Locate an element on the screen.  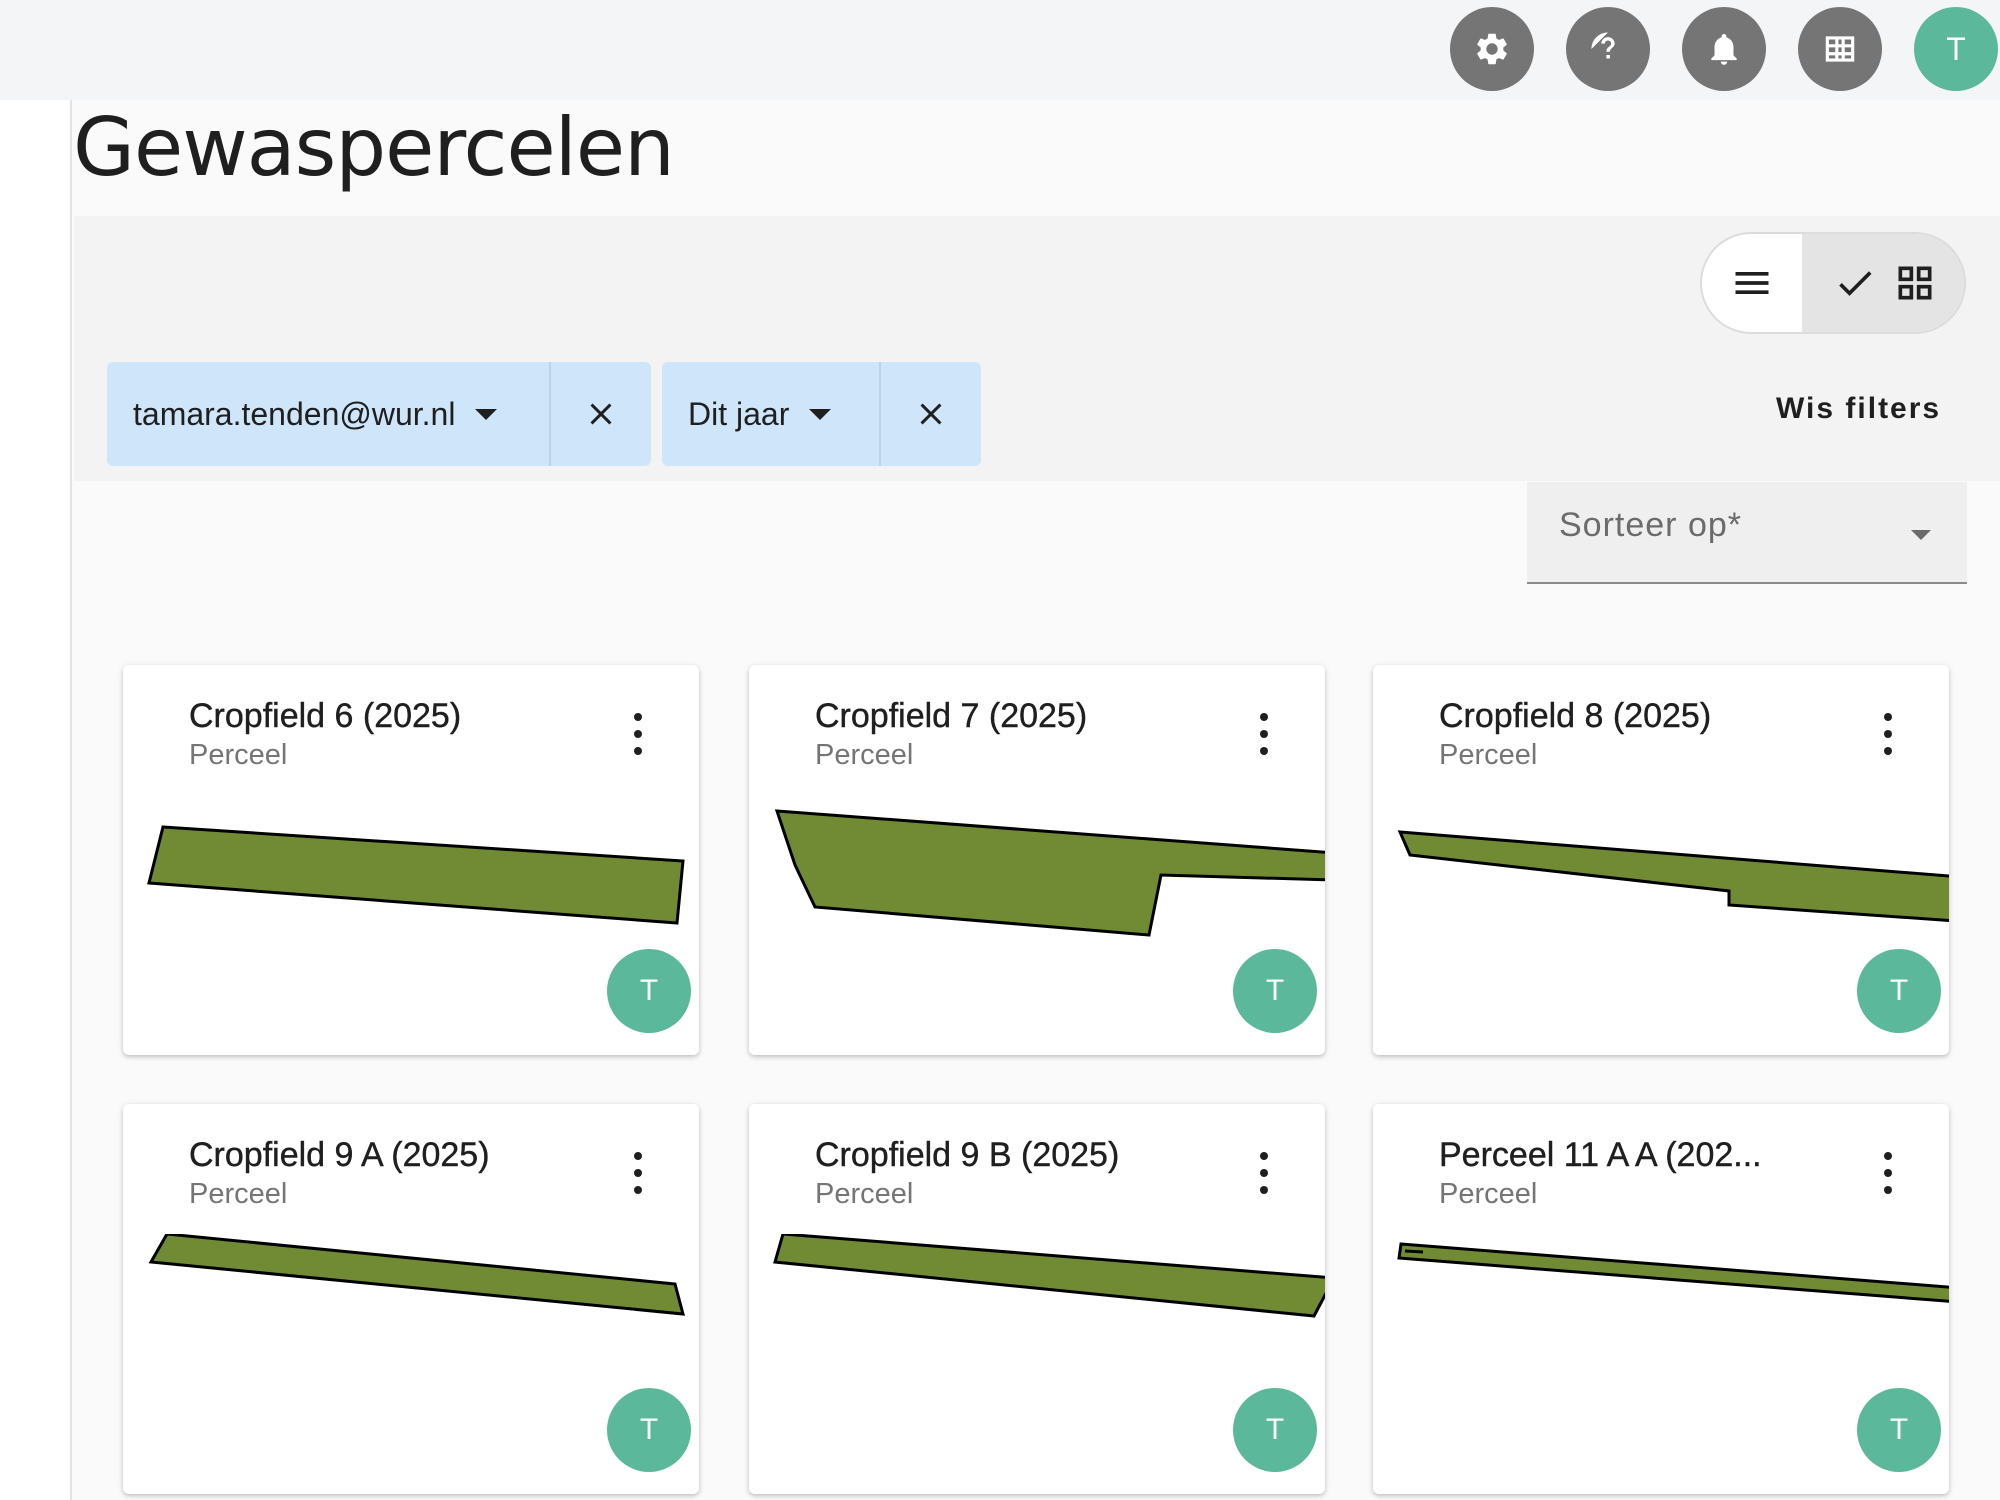
notifications-icon is located at coordinates (1724, 49).